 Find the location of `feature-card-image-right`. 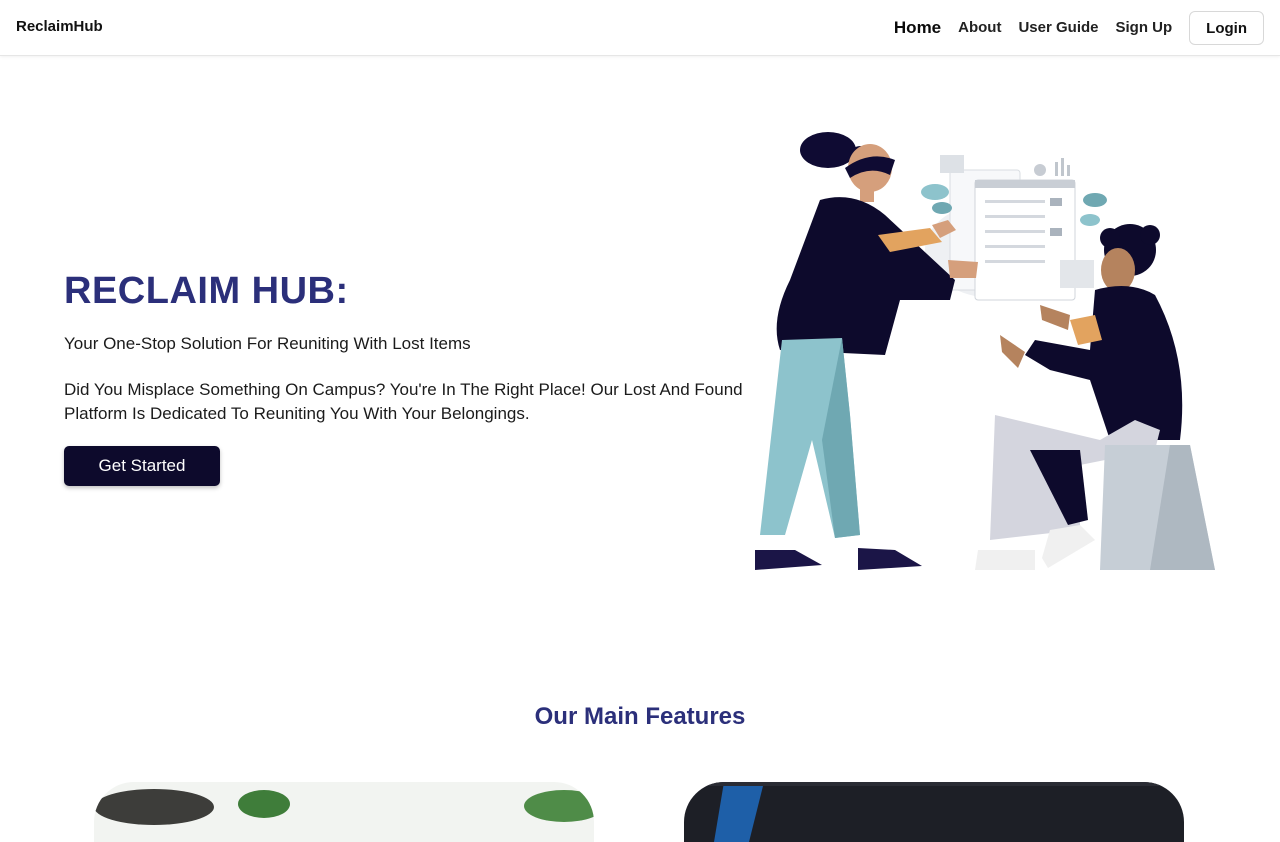

feature-card-image-right is located at coordinates (934, 812).